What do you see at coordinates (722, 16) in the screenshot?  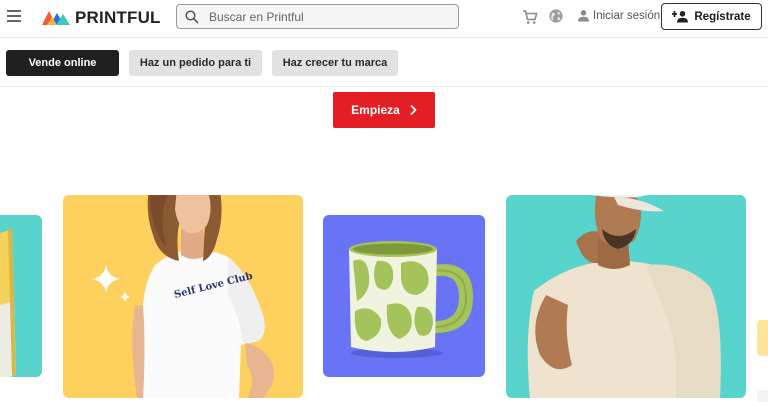 I see `register-label: Regístrate` at bounding box center [722, 16].